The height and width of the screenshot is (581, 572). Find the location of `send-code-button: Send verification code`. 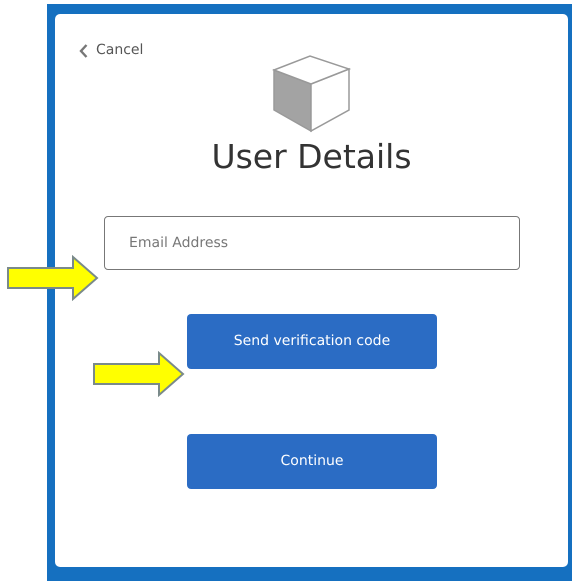

send-code-button: Send verification code is located at coordinates (312, 342).